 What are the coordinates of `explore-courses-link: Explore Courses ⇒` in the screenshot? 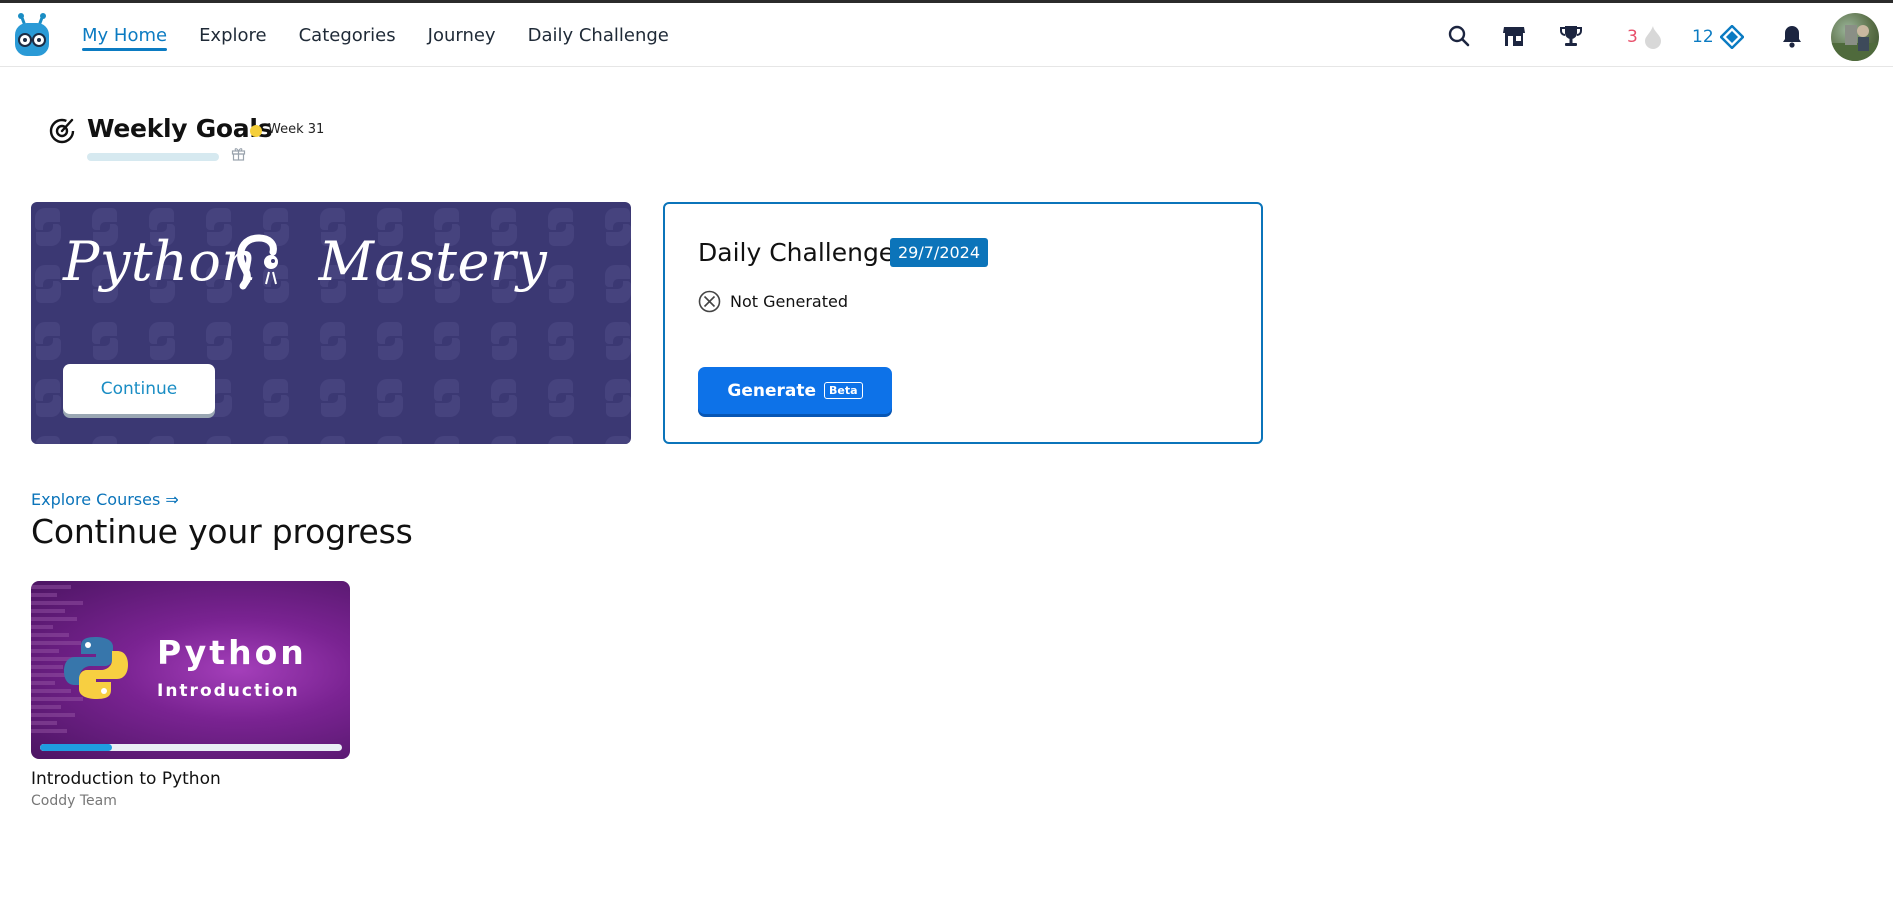 It's located at (105, 499).